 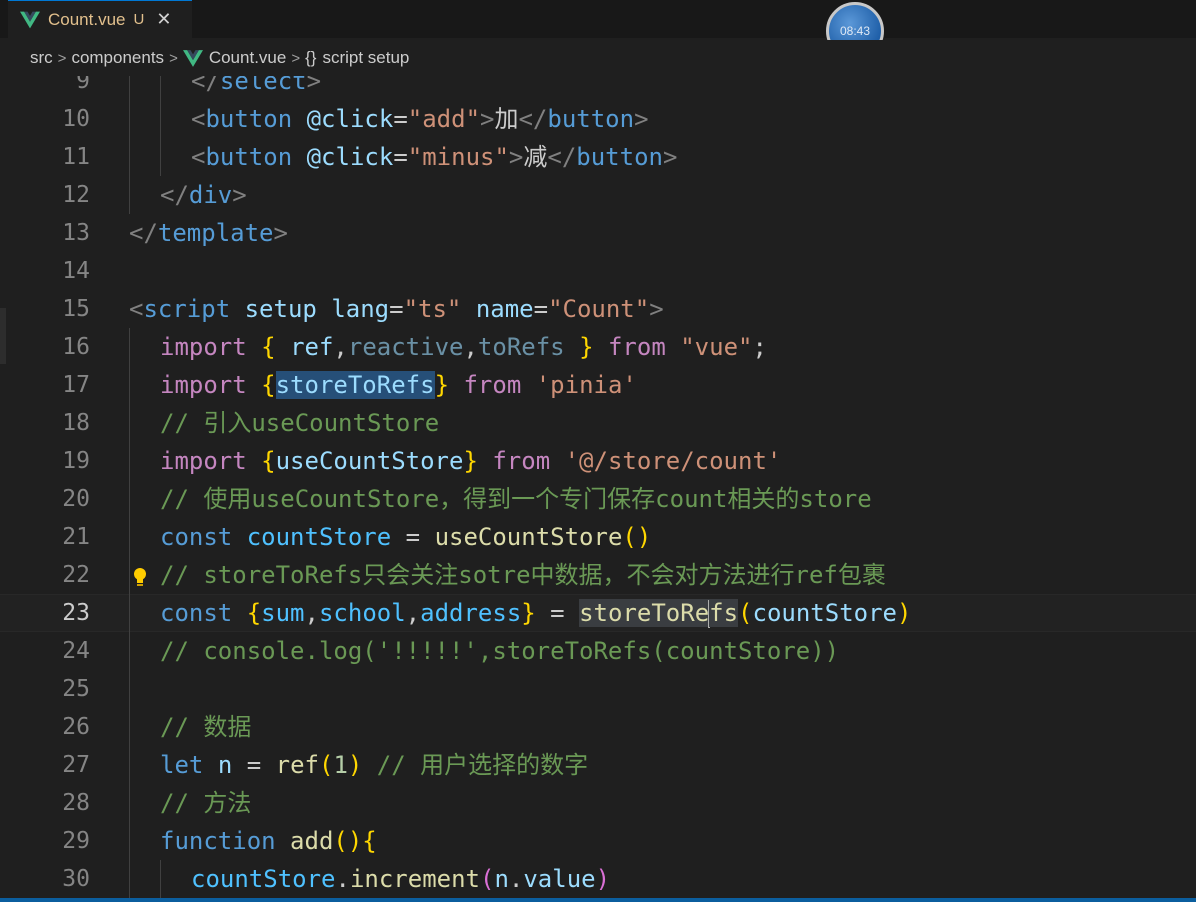 What do you see at coordinates (248, 58) in the screenshot?
I see `breadcrumb-file: Count.vue` at bounding box center [248, 58].